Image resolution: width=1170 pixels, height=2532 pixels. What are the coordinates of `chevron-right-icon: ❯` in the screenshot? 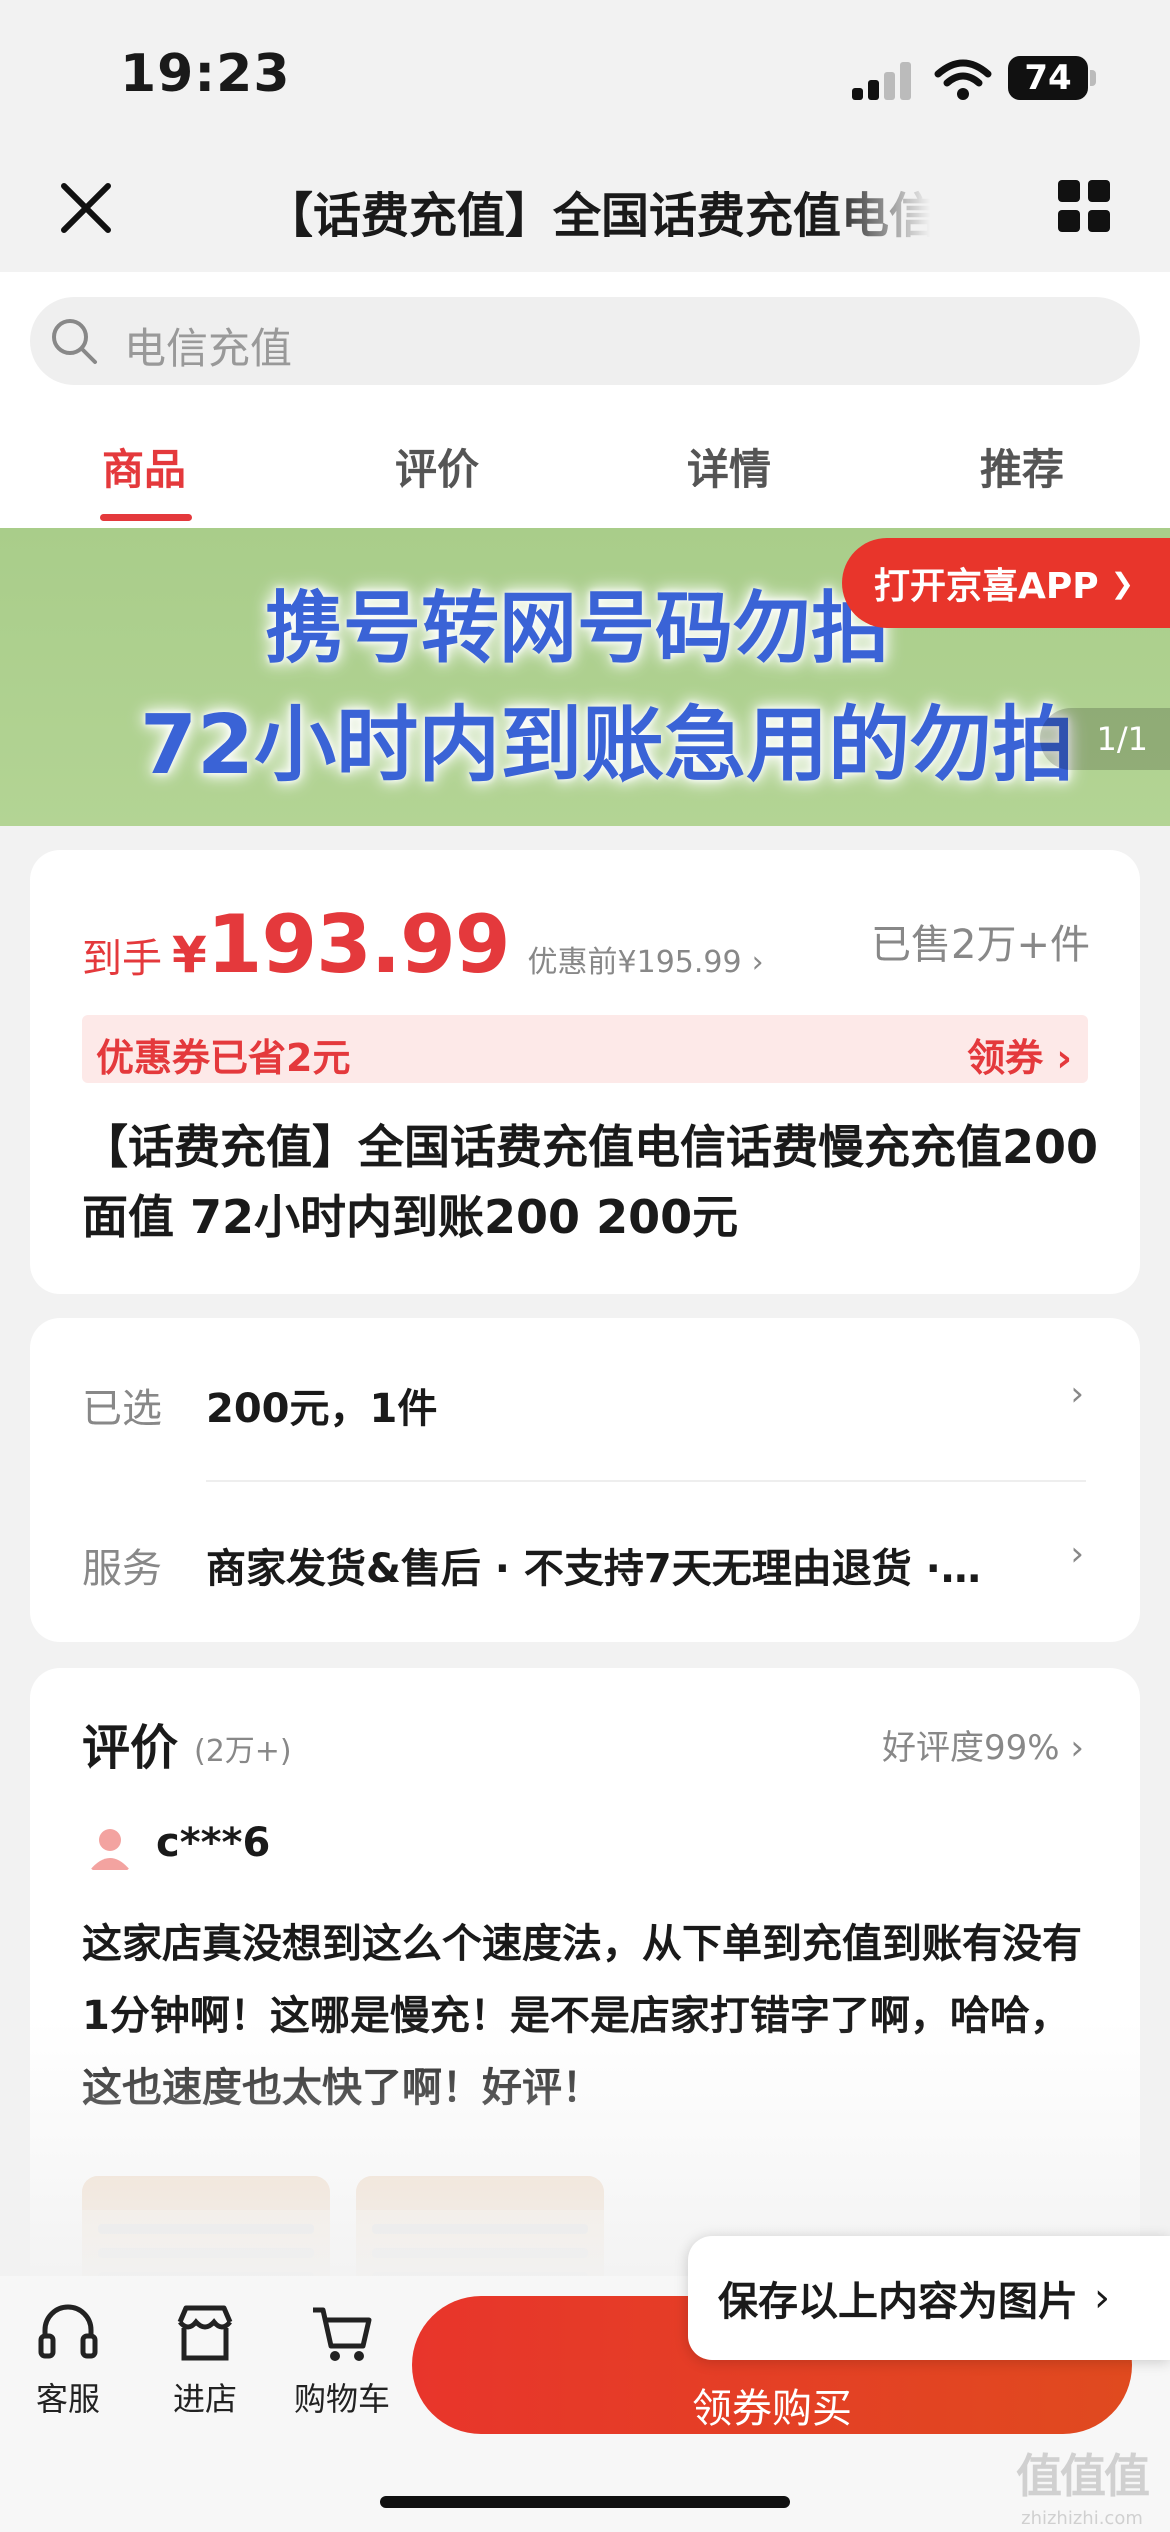 It's located at (1122, 583).